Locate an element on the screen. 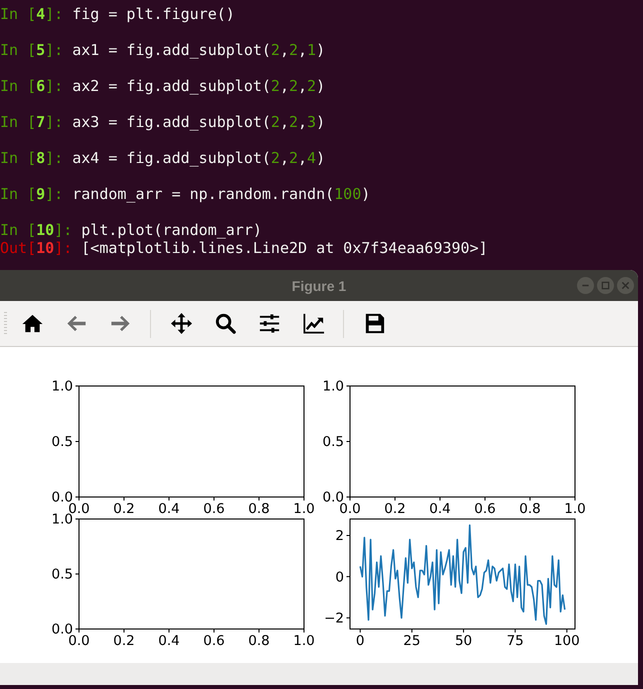 Image resolution: width=643 pixels, height=689 pixels. window-title: Figure 1 is located at coordinates (319, 286).